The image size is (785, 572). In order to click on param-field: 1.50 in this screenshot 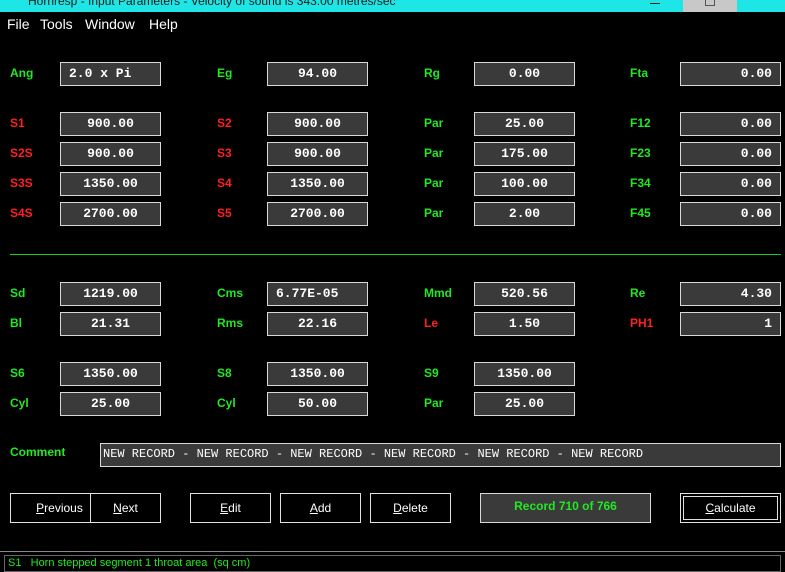, I will do `click(524, 324)`.